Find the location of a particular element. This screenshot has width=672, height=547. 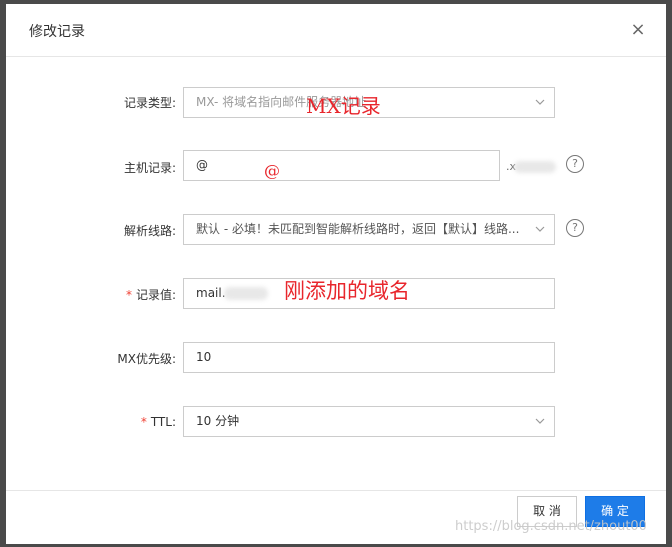

new-domain-annotation: 刚添加的域名 is located at coordinates (347, 291).